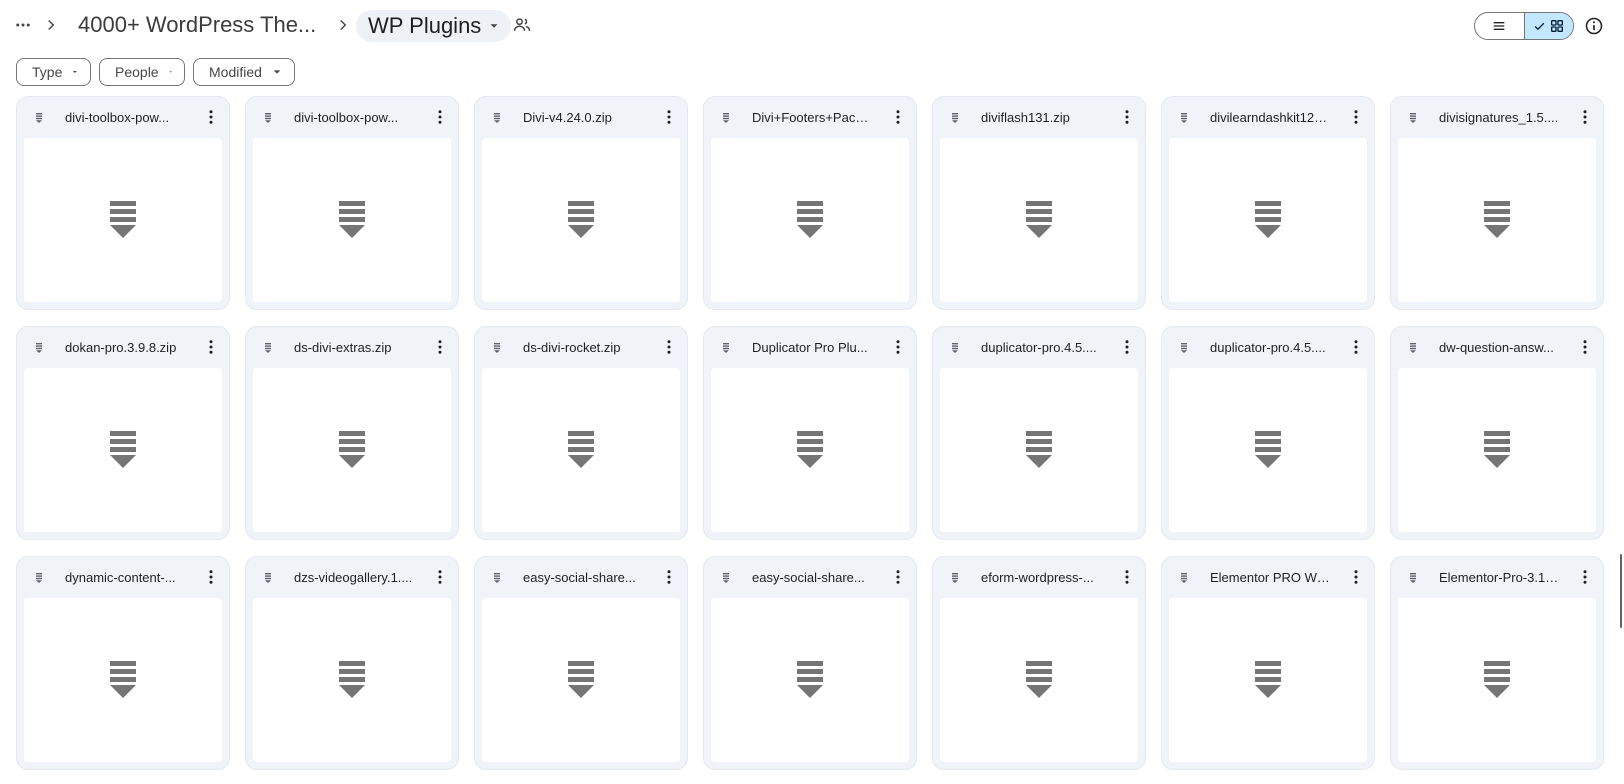 This screenshot has width=1624, height=784. I want to click on info-icon, so click(1594, 26).